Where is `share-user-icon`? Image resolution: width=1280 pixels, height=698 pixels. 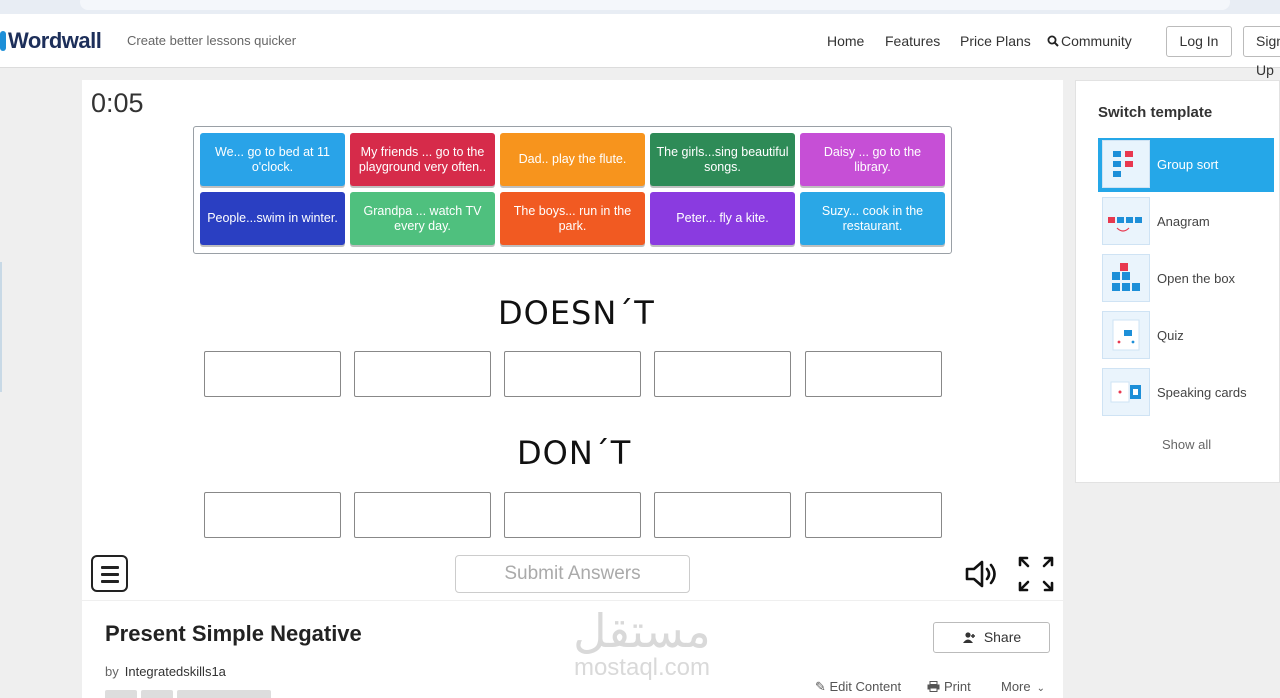 share-user-icon is located at coordinates (968, 637).